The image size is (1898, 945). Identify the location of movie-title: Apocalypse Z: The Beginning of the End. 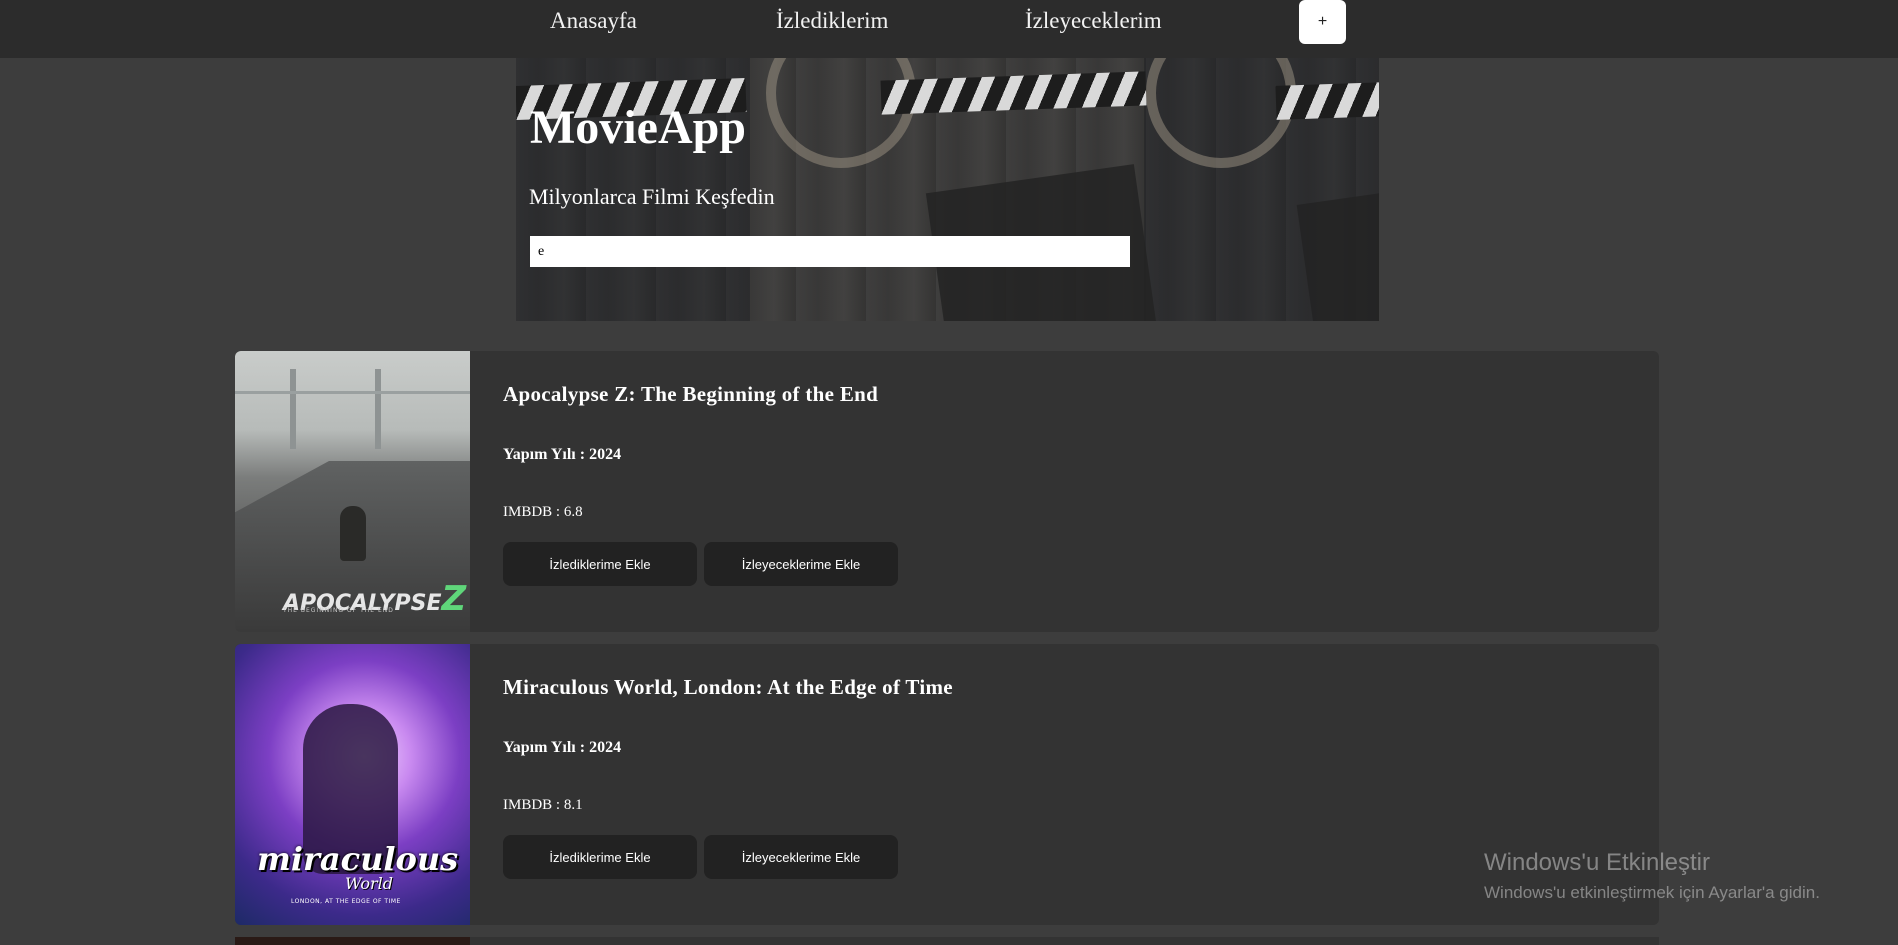
(691, 394).